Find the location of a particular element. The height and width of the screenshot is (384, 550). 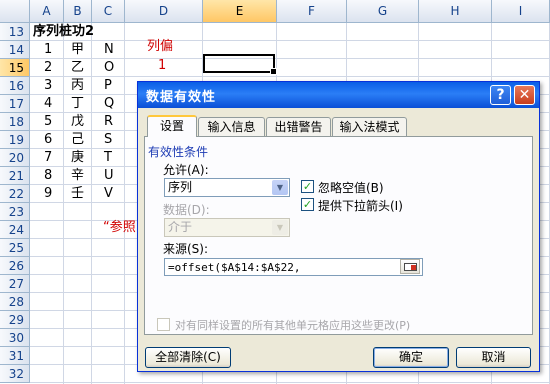

row-header-26: 26 is located at coordinates (15, 266).